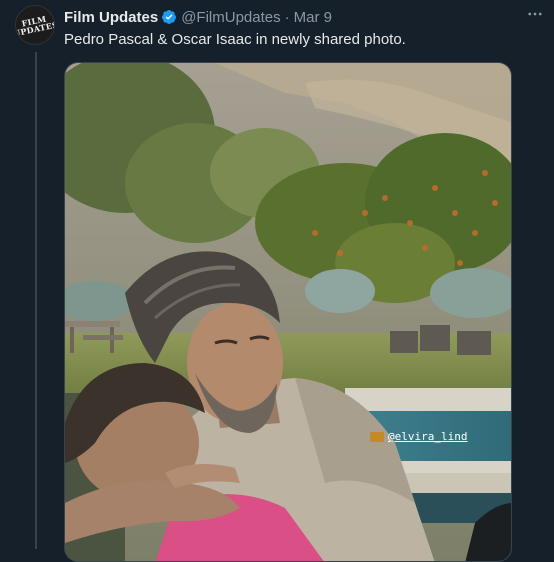 This screenshot has width=554, height=562. Describe the element at coordinates (535, 15) in the screenshot. I see `more-horizontal-icon` at that location.